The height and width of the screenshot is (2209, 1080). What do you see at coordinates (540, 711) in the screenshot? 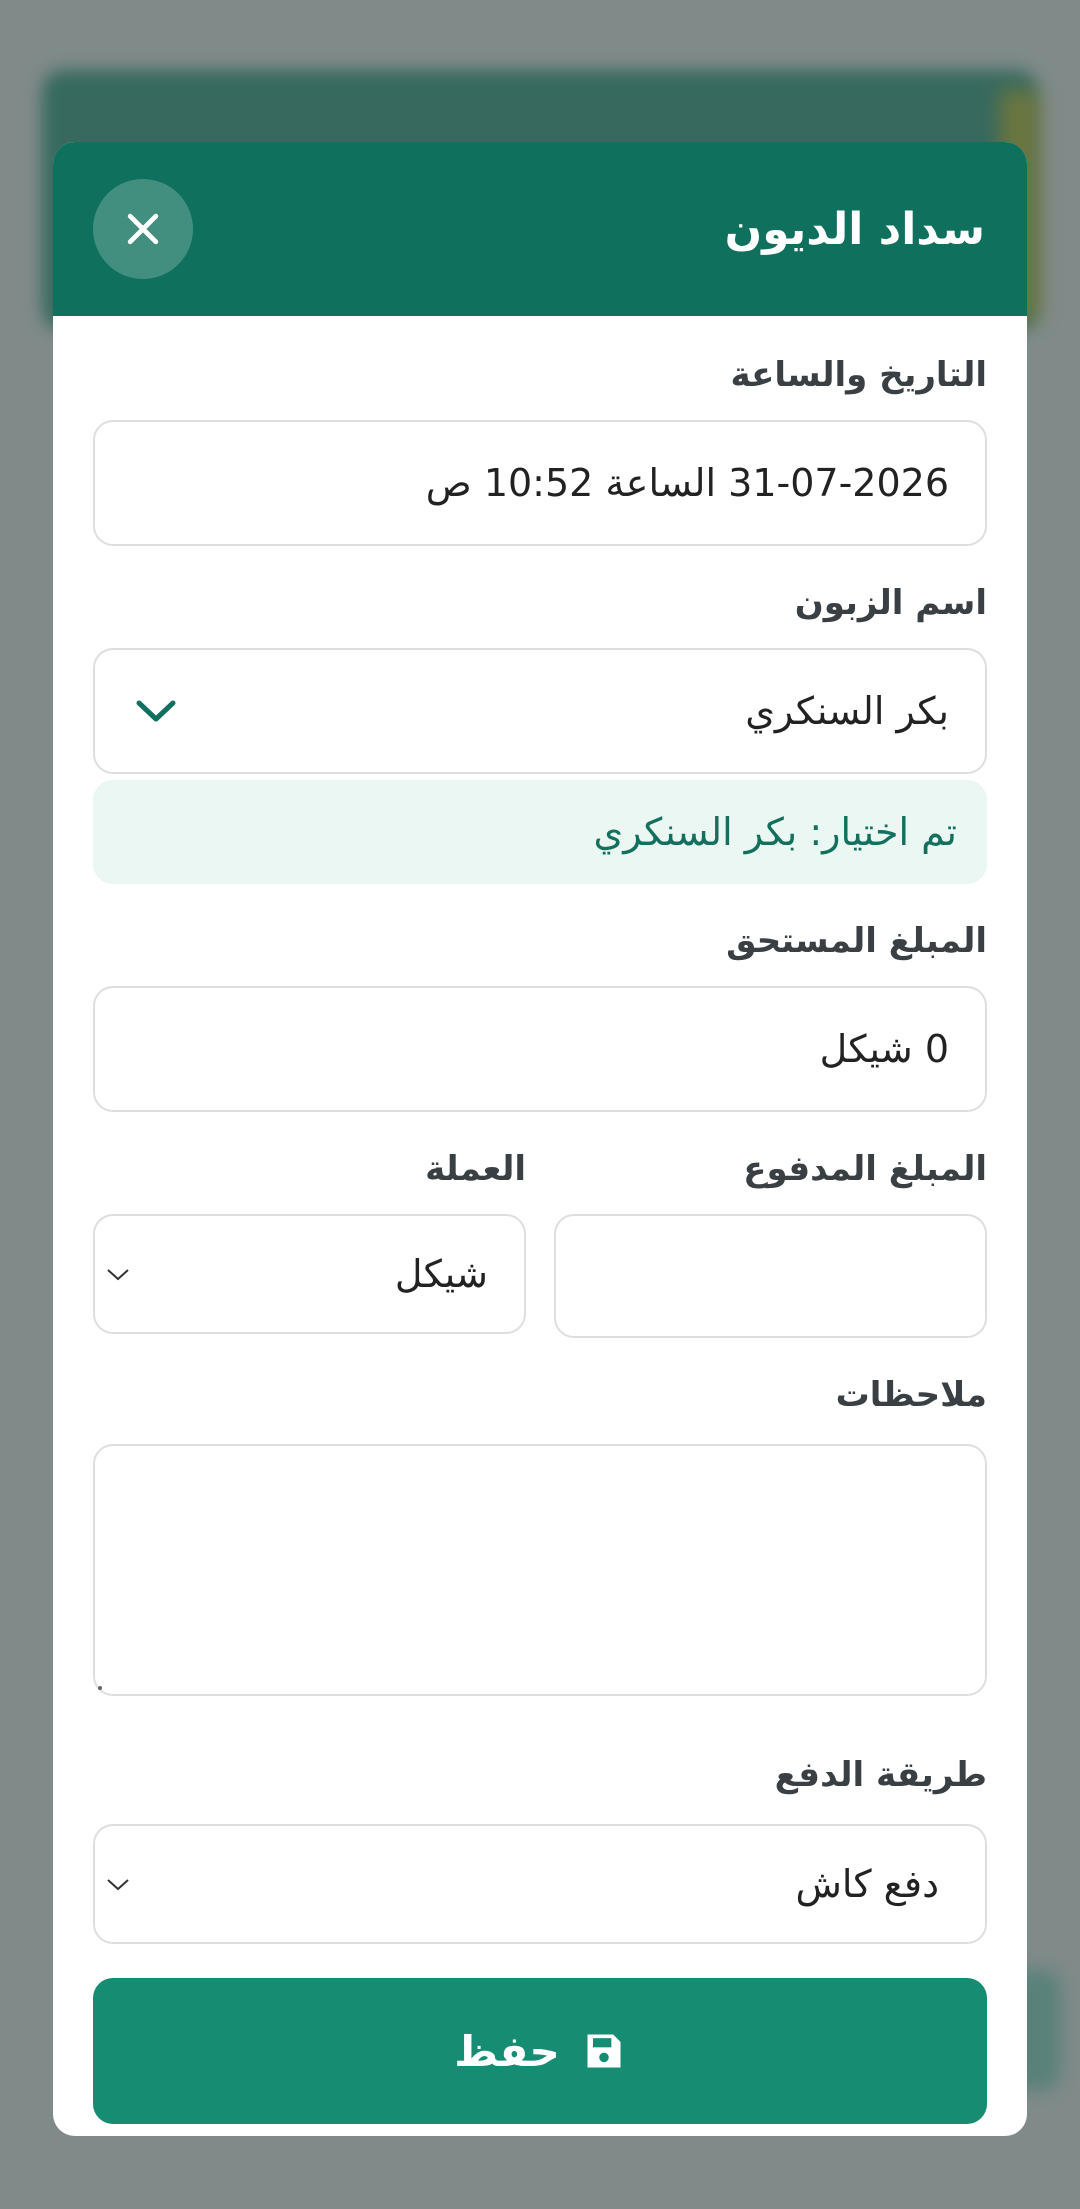
I see `customer-select: بكر السنكري` at bounding box center [540, 711].